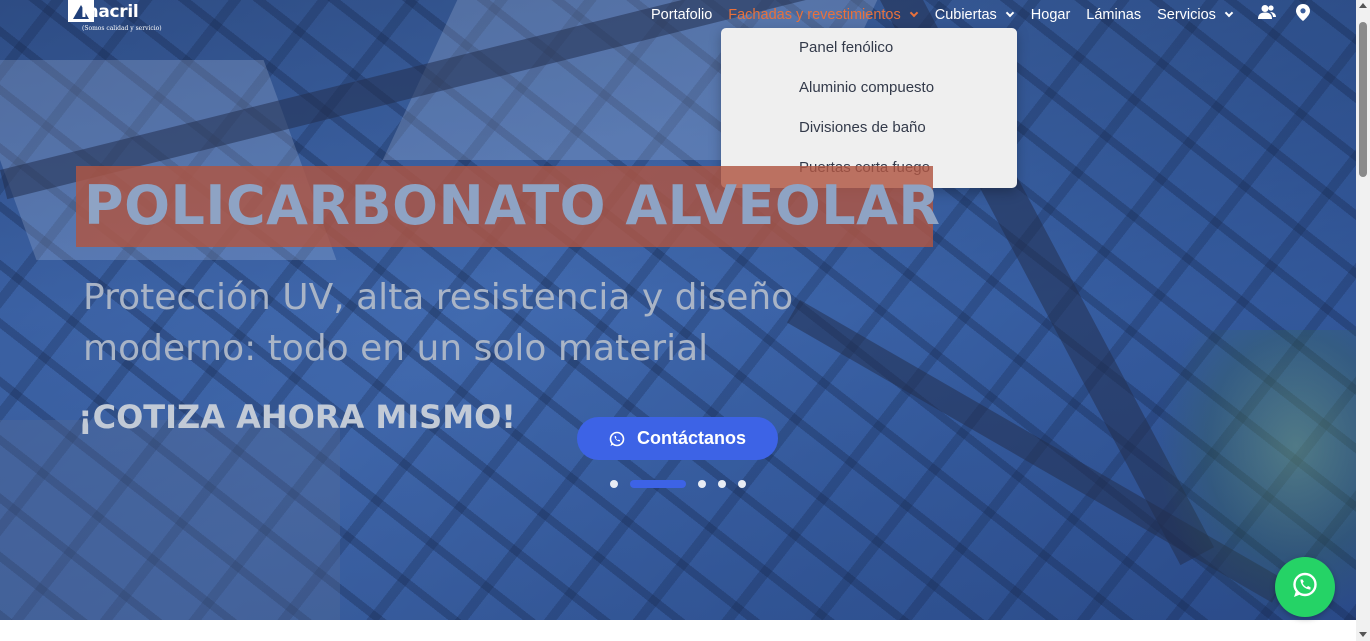  Describe the element at coordinates (862, 127) in the screenshot. I see `dropdown-item-divisiones-de-bano: Divisiones de baño` at that location.